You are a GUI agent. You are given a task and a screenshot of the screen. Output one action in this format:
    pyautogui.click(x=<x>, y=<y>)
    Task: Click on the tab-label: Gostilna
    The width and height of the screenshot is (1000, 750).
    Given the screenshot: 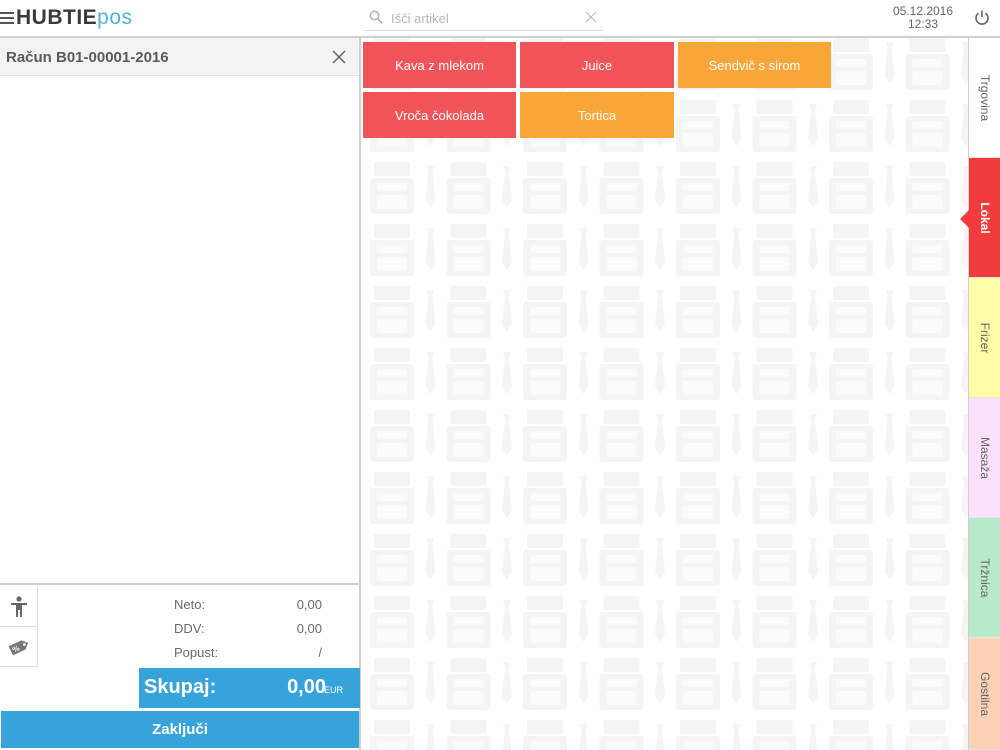 What is the action you would take?
    pyautogui.click(x=985, y=693)
    